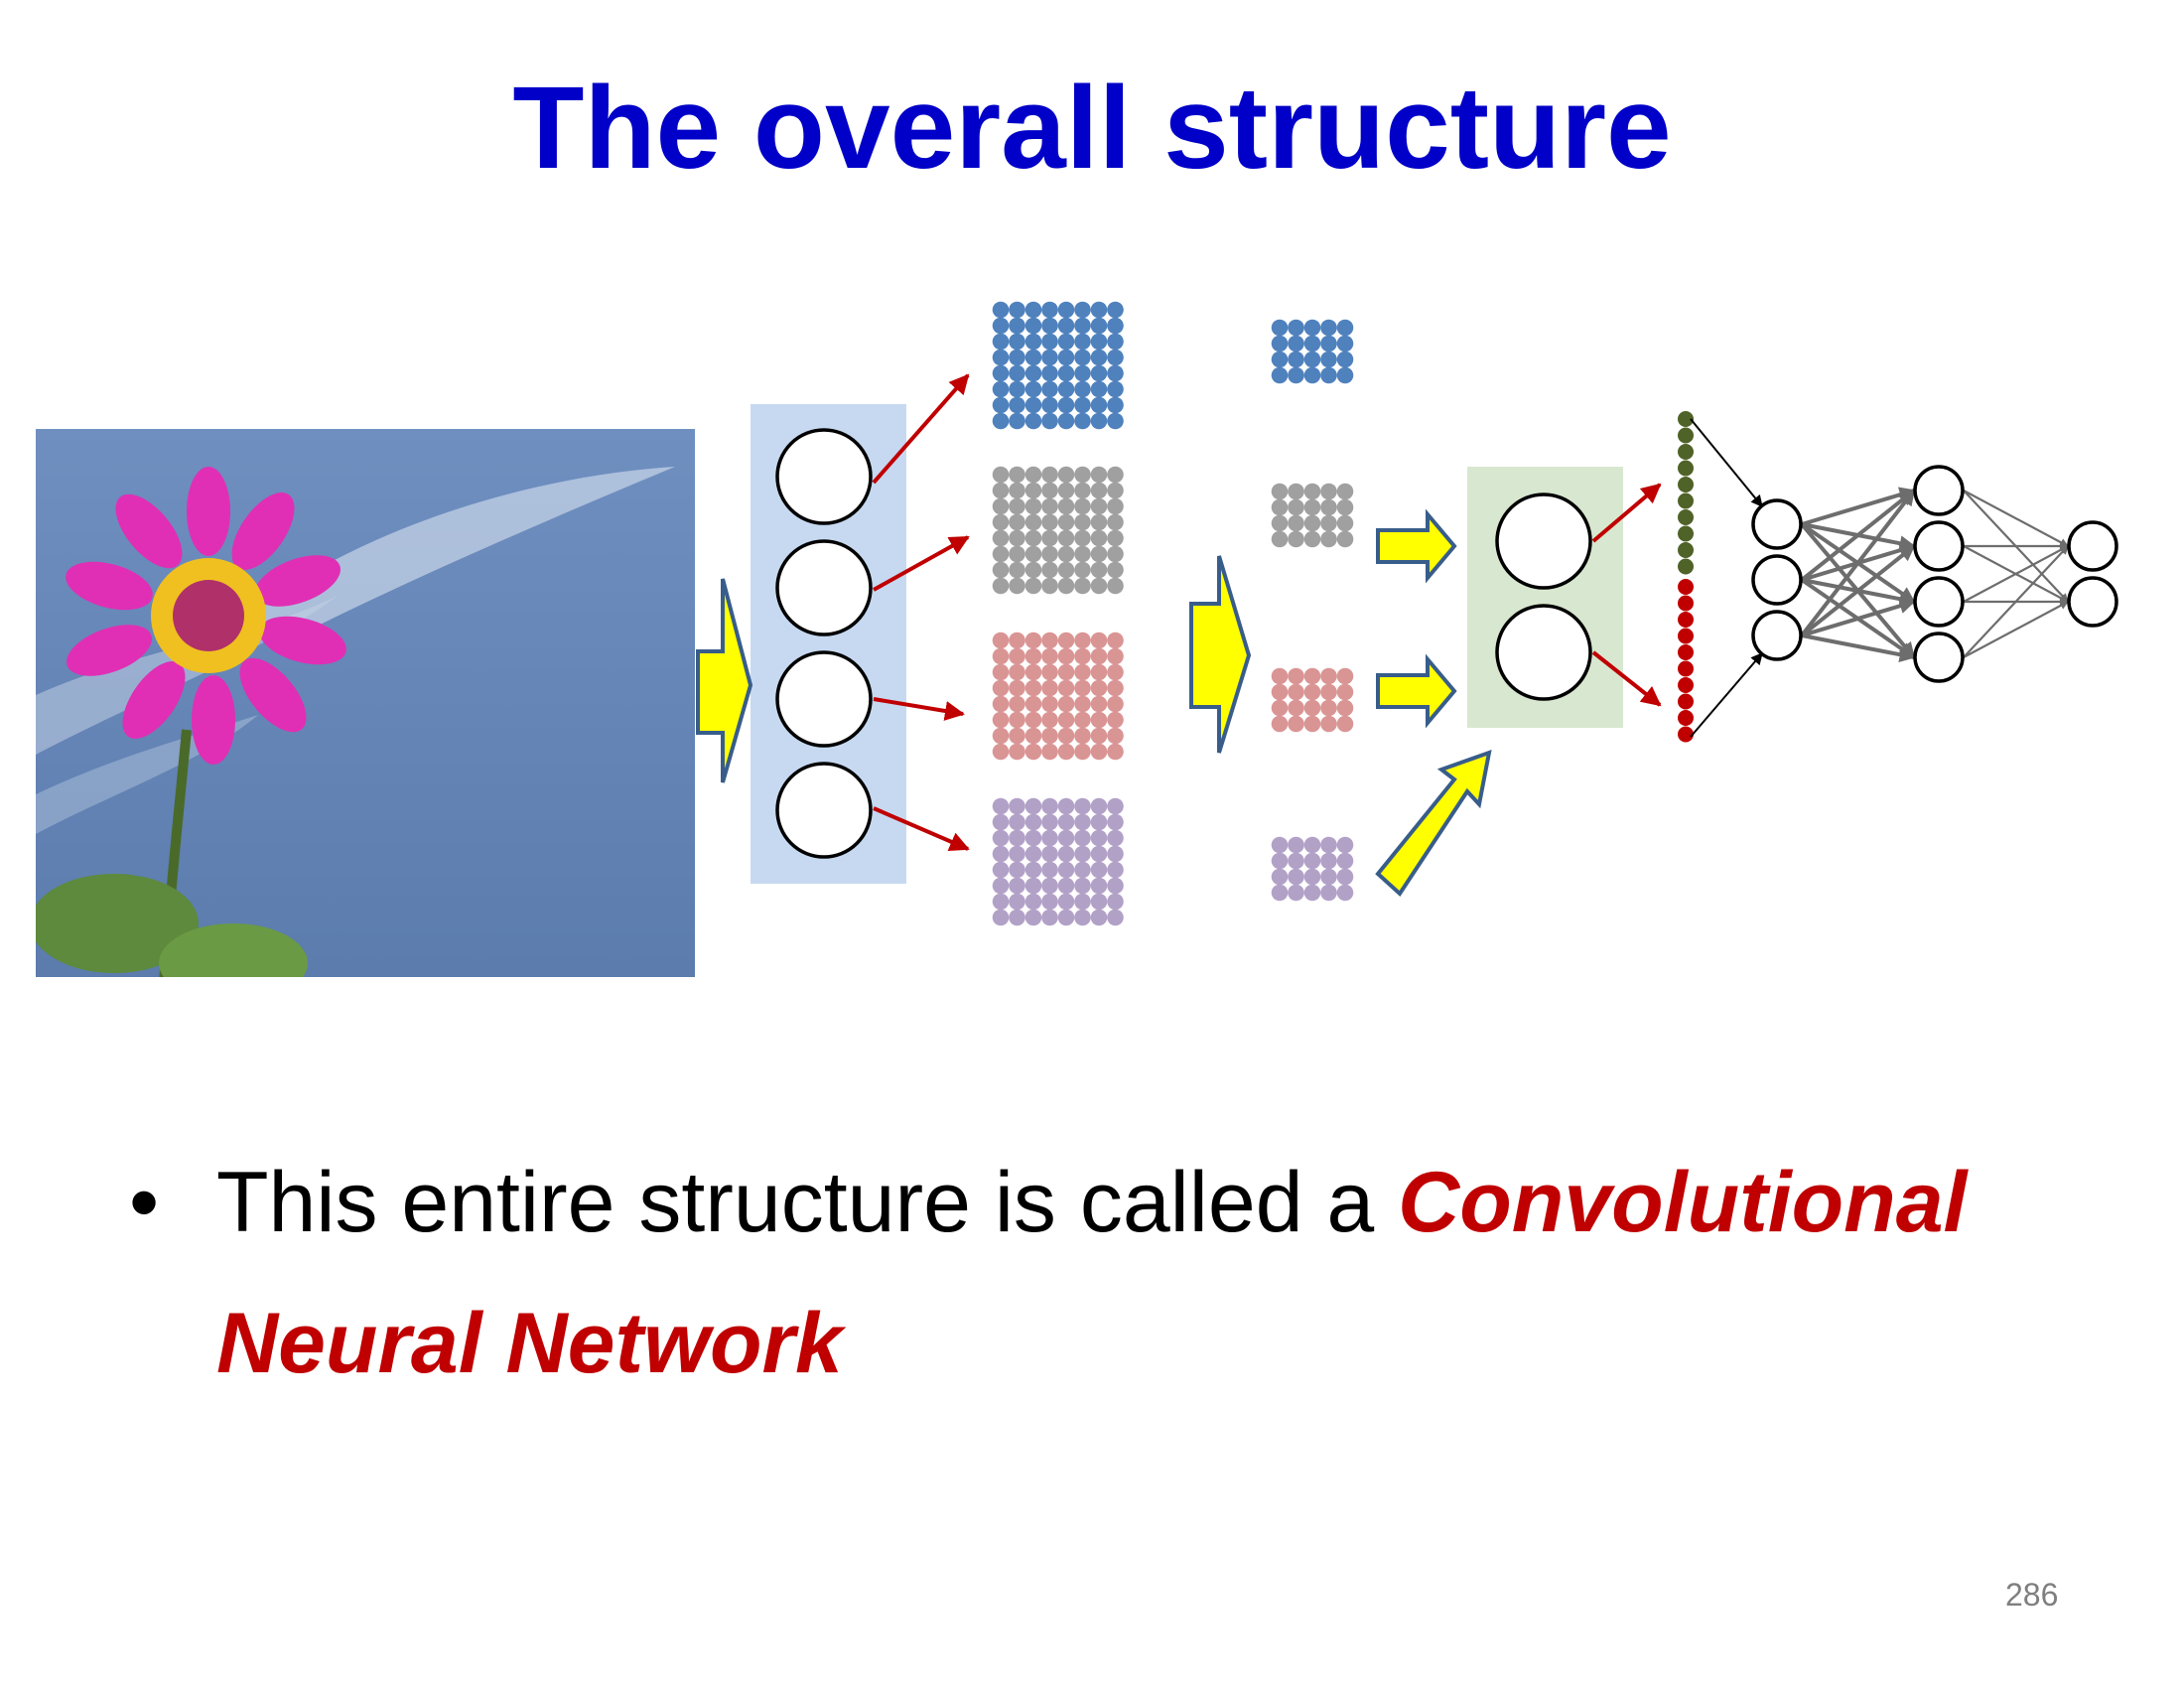 Image resolution: width=2184 pixels, height=1688 pixels. What do you see at coordinates (1858, 506) in the screenshot?
I see `mlp-edge` at bounding box center [1858, 506].